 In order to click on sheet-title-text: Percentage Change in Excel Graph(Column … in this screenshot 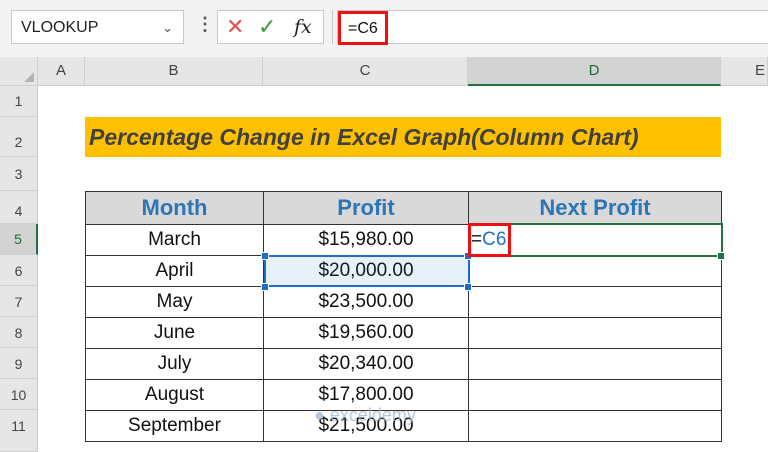, I will do `click(364, 137)`.